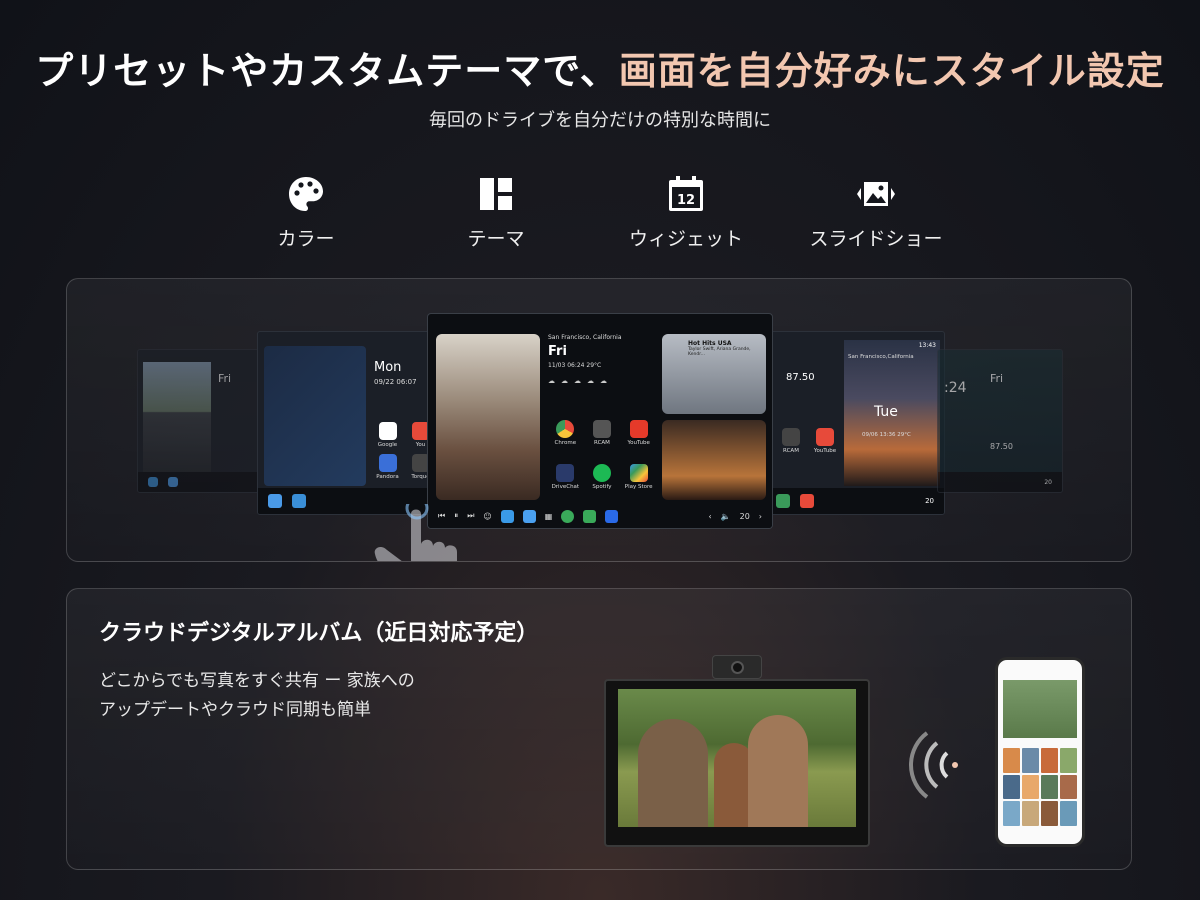 The image size is (1200, 900). Describe the element at coordinates (327, 71) in the screenshot. I see `headline-part1: プリセットやカスタムテーマで、` at that location.